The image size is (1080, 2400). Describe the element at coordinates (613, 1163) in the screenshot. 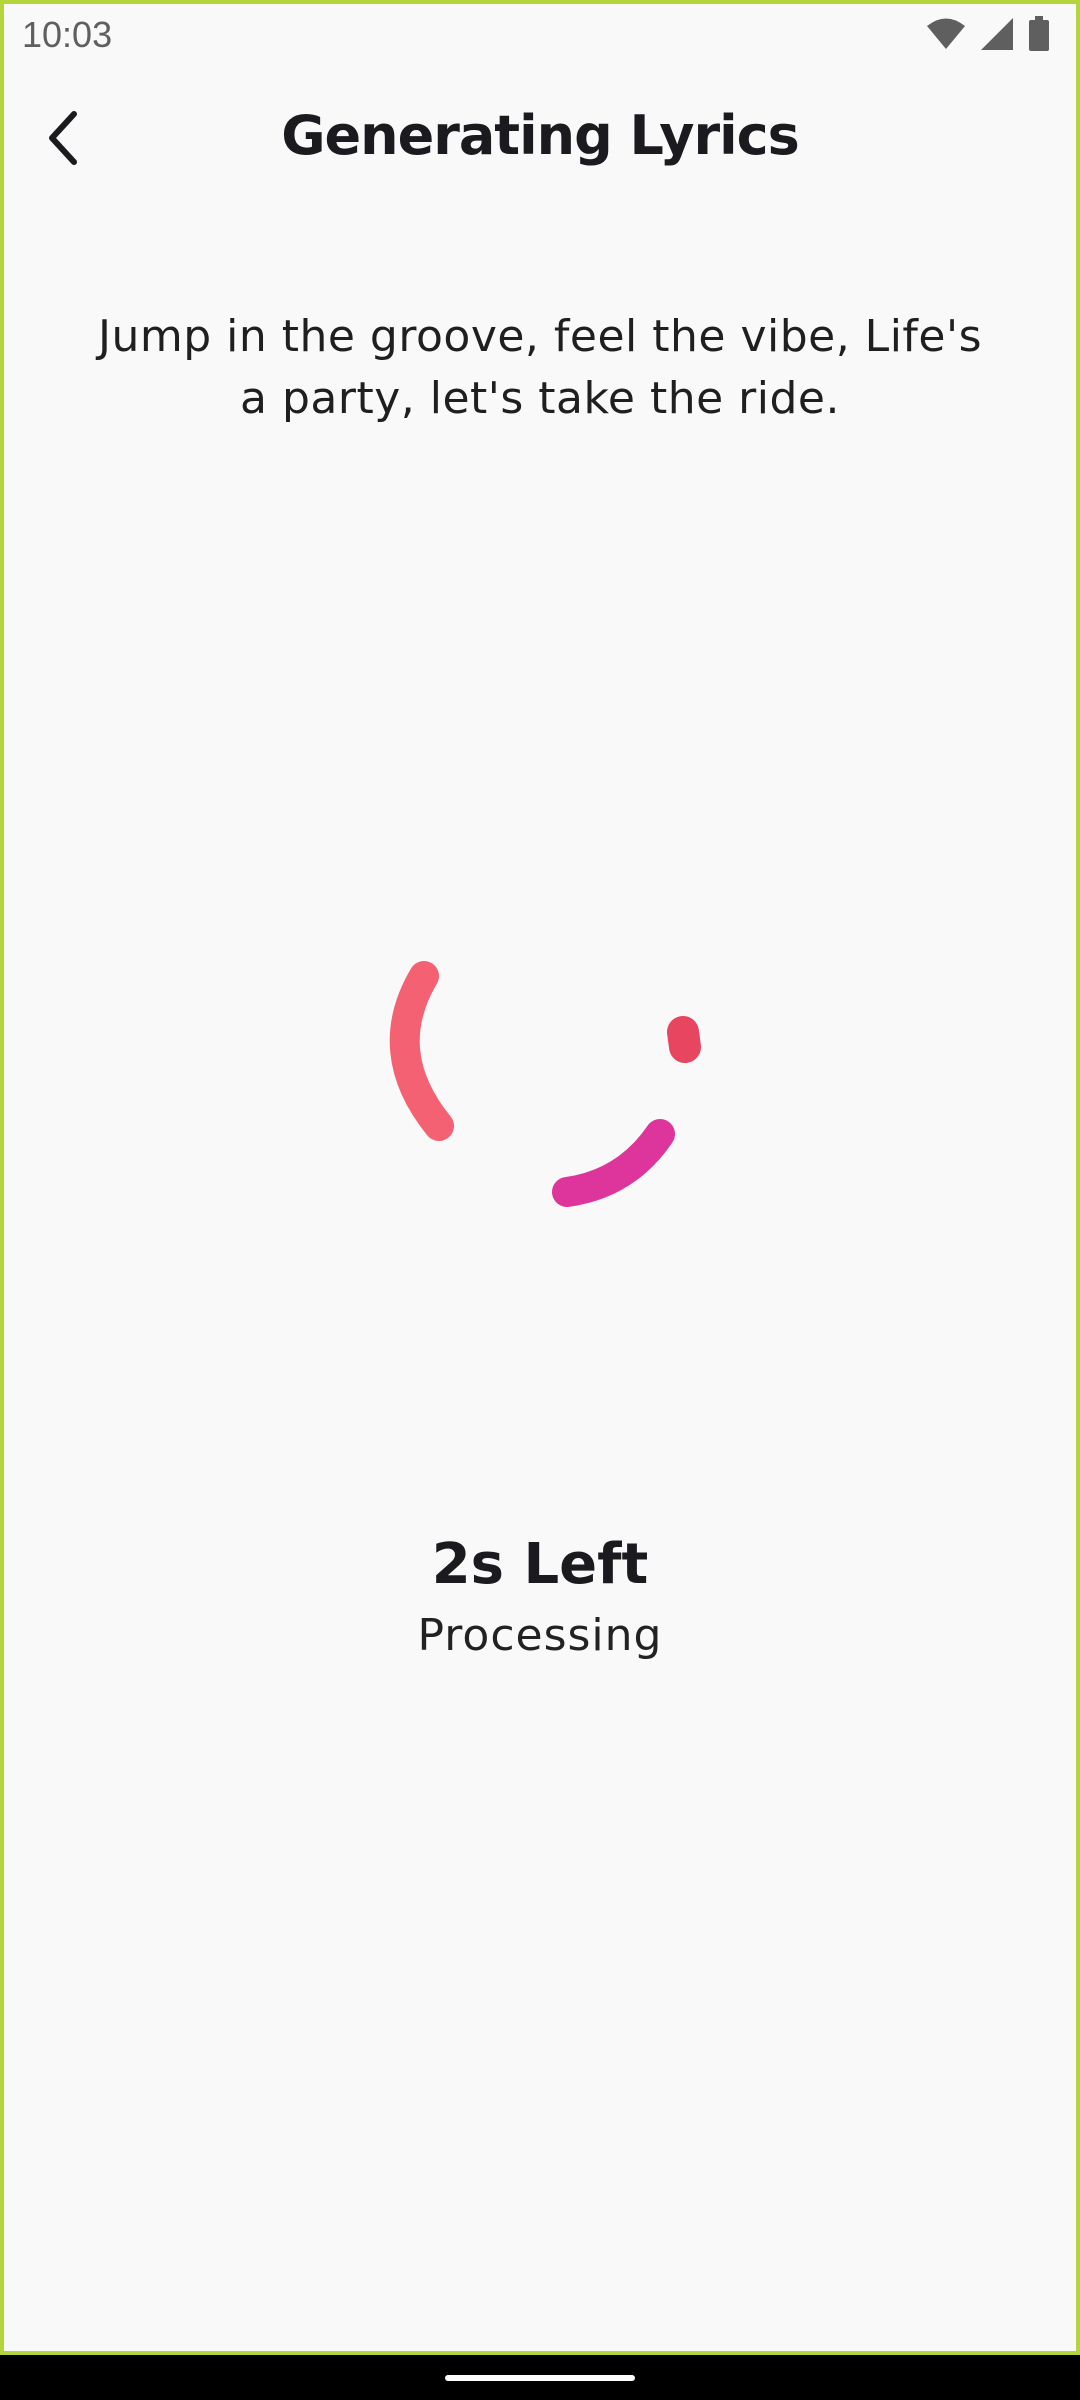

I see `spinner-arc-bottom` at that location.